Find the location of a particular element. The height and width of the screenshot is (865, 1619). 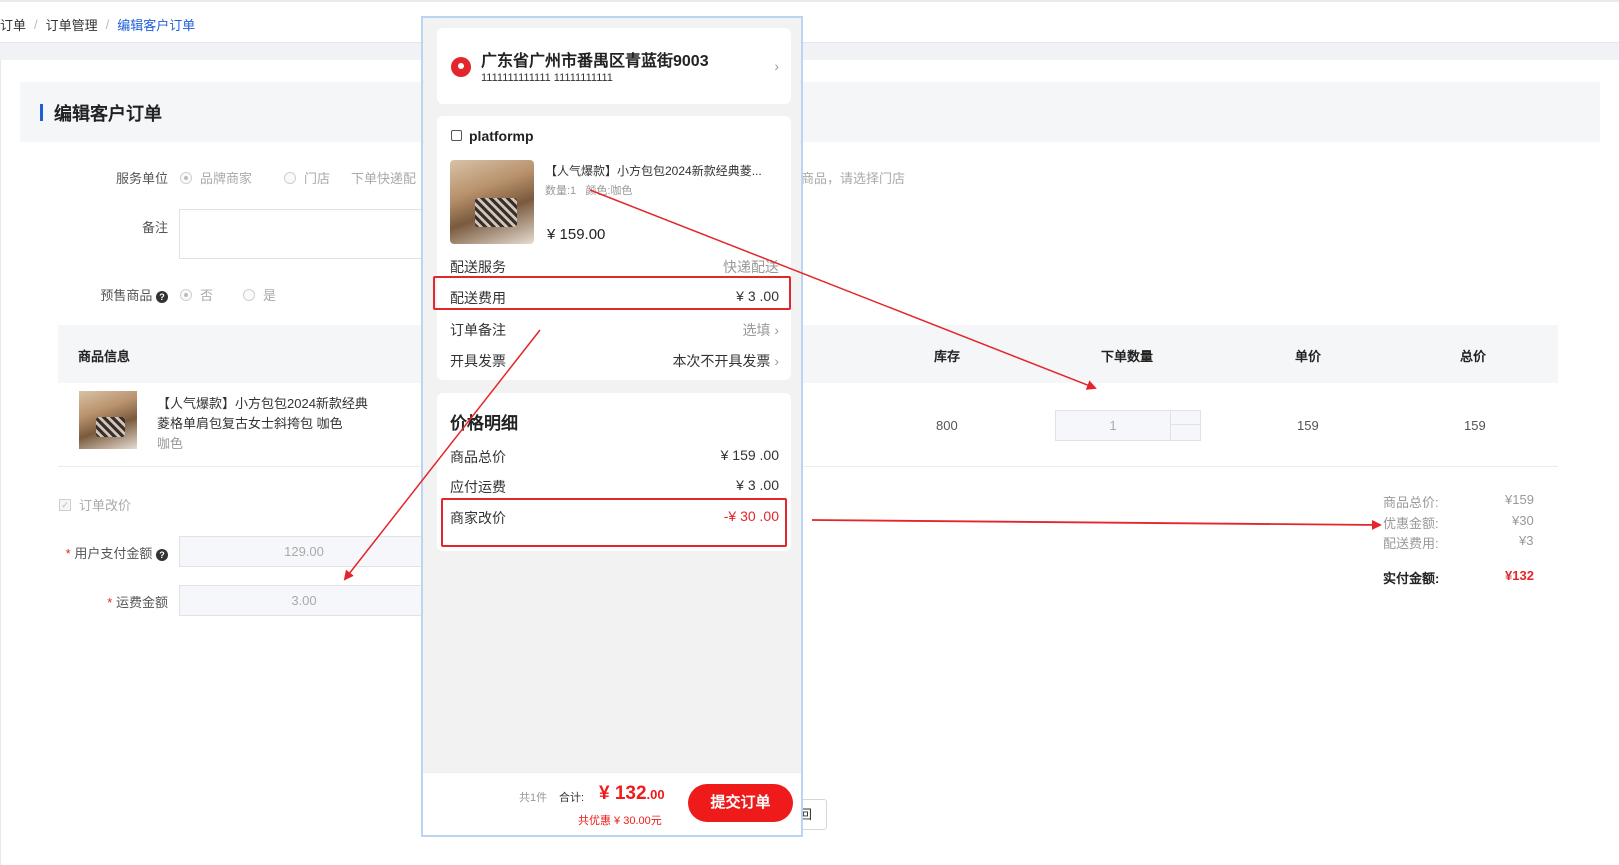

arrow-to-quantity is located at coordinates (843, 289).